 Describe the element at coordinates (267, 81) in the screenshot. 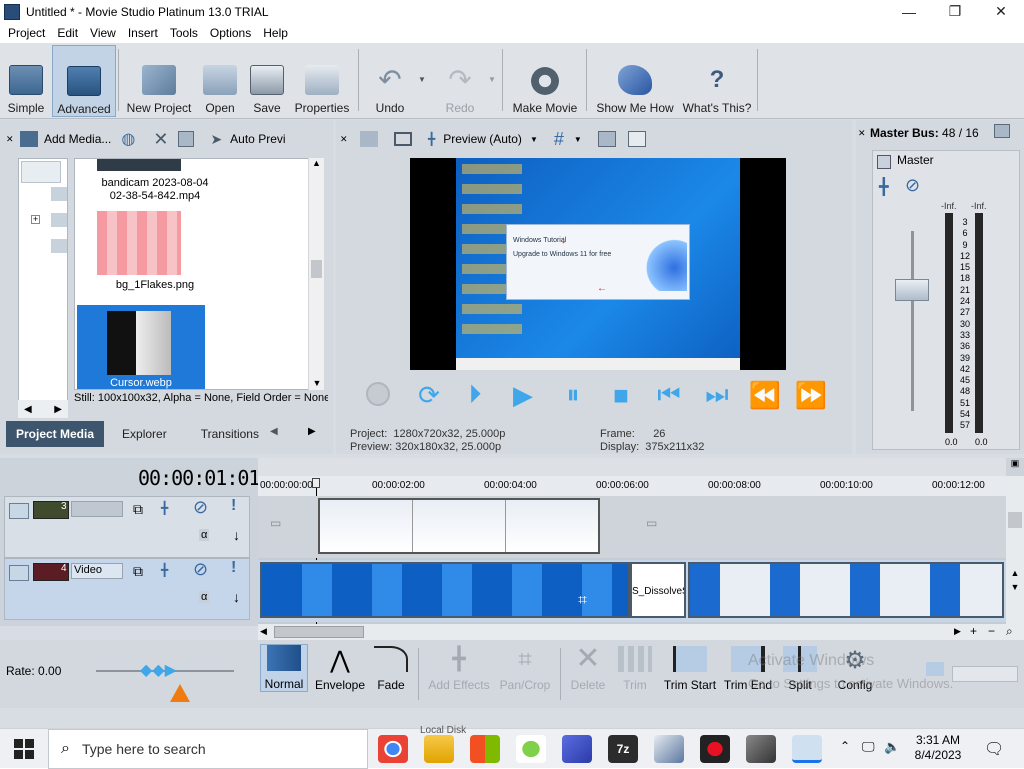

I see `save-button: Save` at that location.